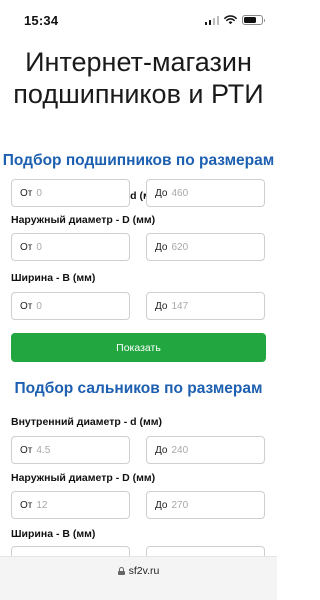  What do you see at coordinates (144, 571) in the screenshot?
I see `url-text: sf2v.ru` at bounding box center [144, 571].